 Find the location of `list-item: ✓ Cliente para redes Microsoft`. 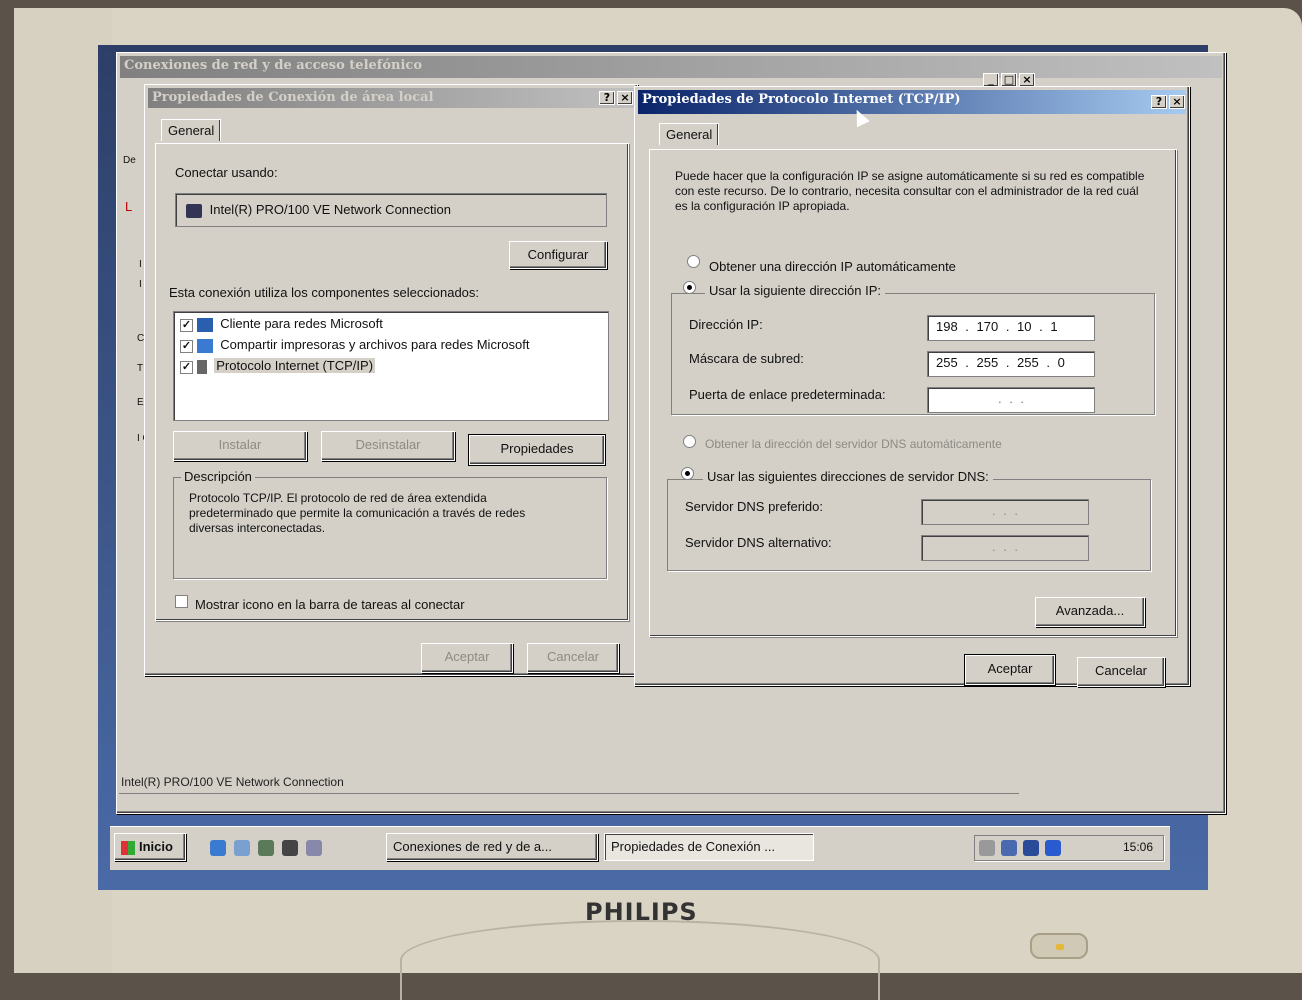

list-item: ✓ Cliente para redes Microsoft is located at coordinates (281, 324).